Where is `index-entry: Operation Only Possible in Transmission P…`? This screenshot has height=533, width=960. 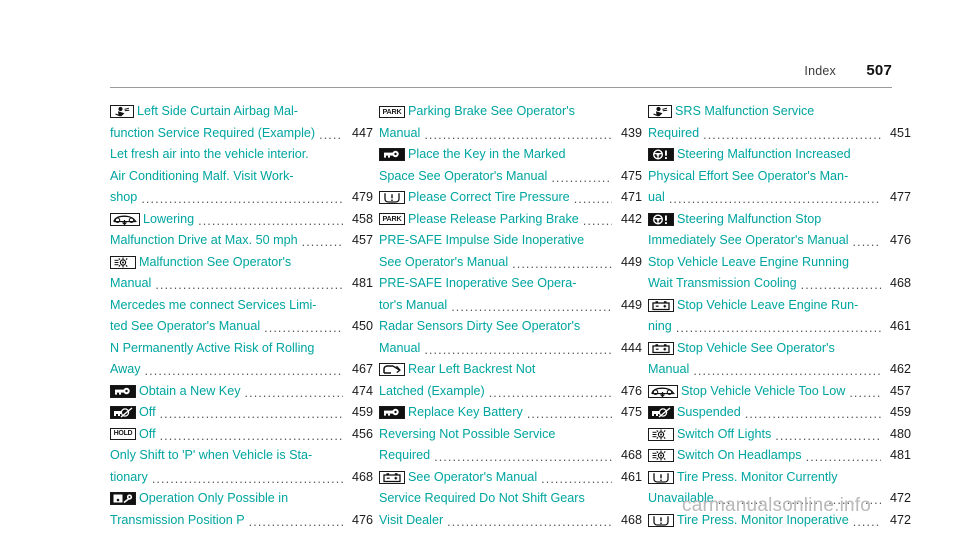
index-entry: Operation Only Possible in Transmission P… is located at coordinates (241, 509).